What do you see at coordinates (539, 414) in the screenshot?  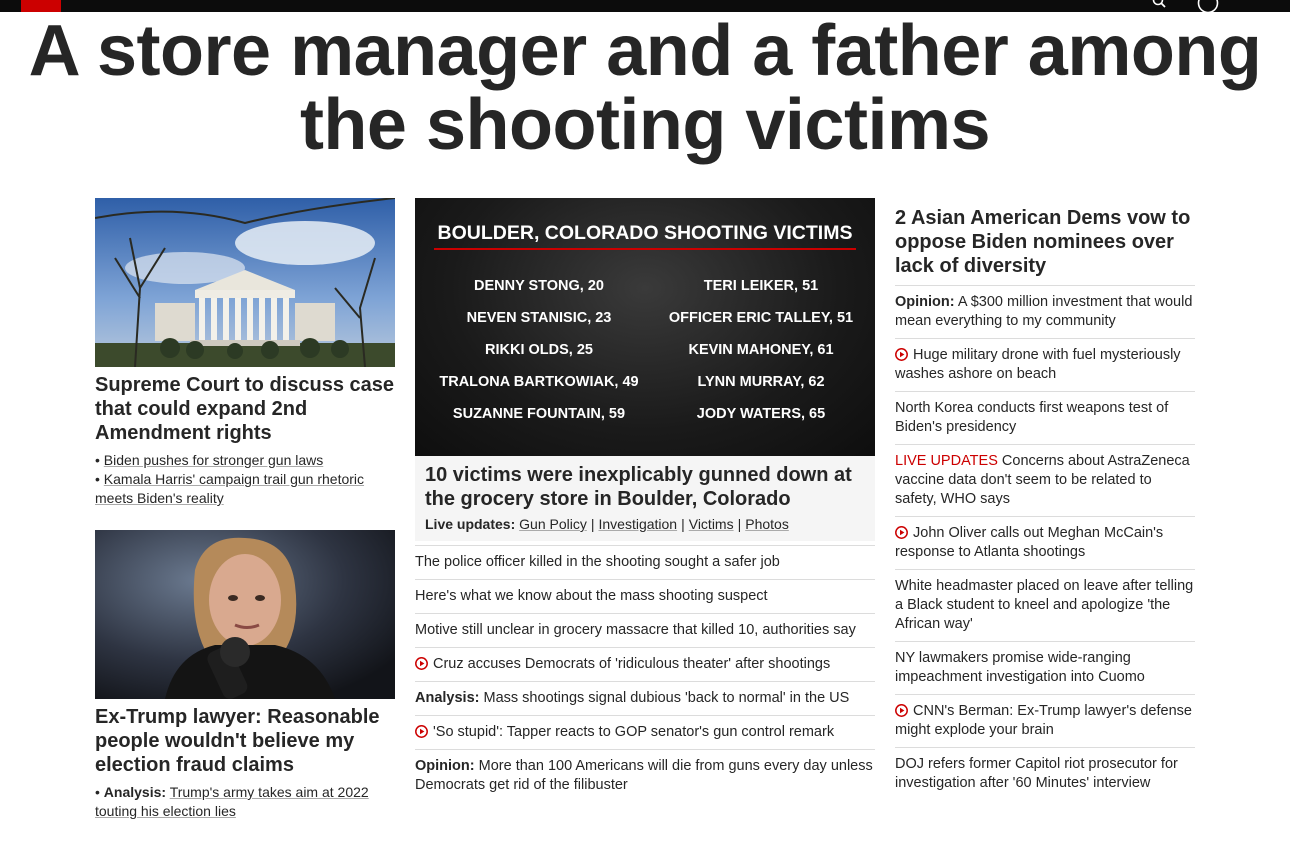 I see `victim-name: SUZANNE FOUNTAIN, 59` at bounding box center [539, 414].